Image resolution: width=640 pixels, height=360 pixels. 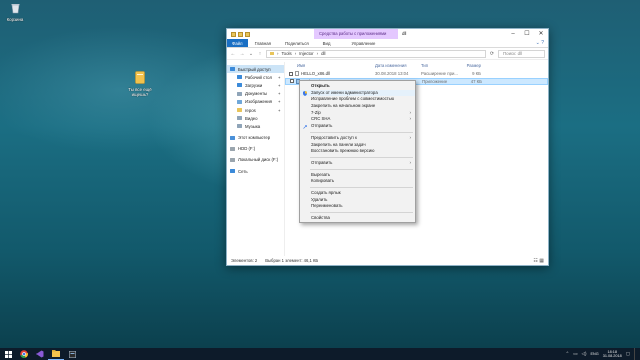 I want to click on minimize-icon: –, so click(x=513, y=34).